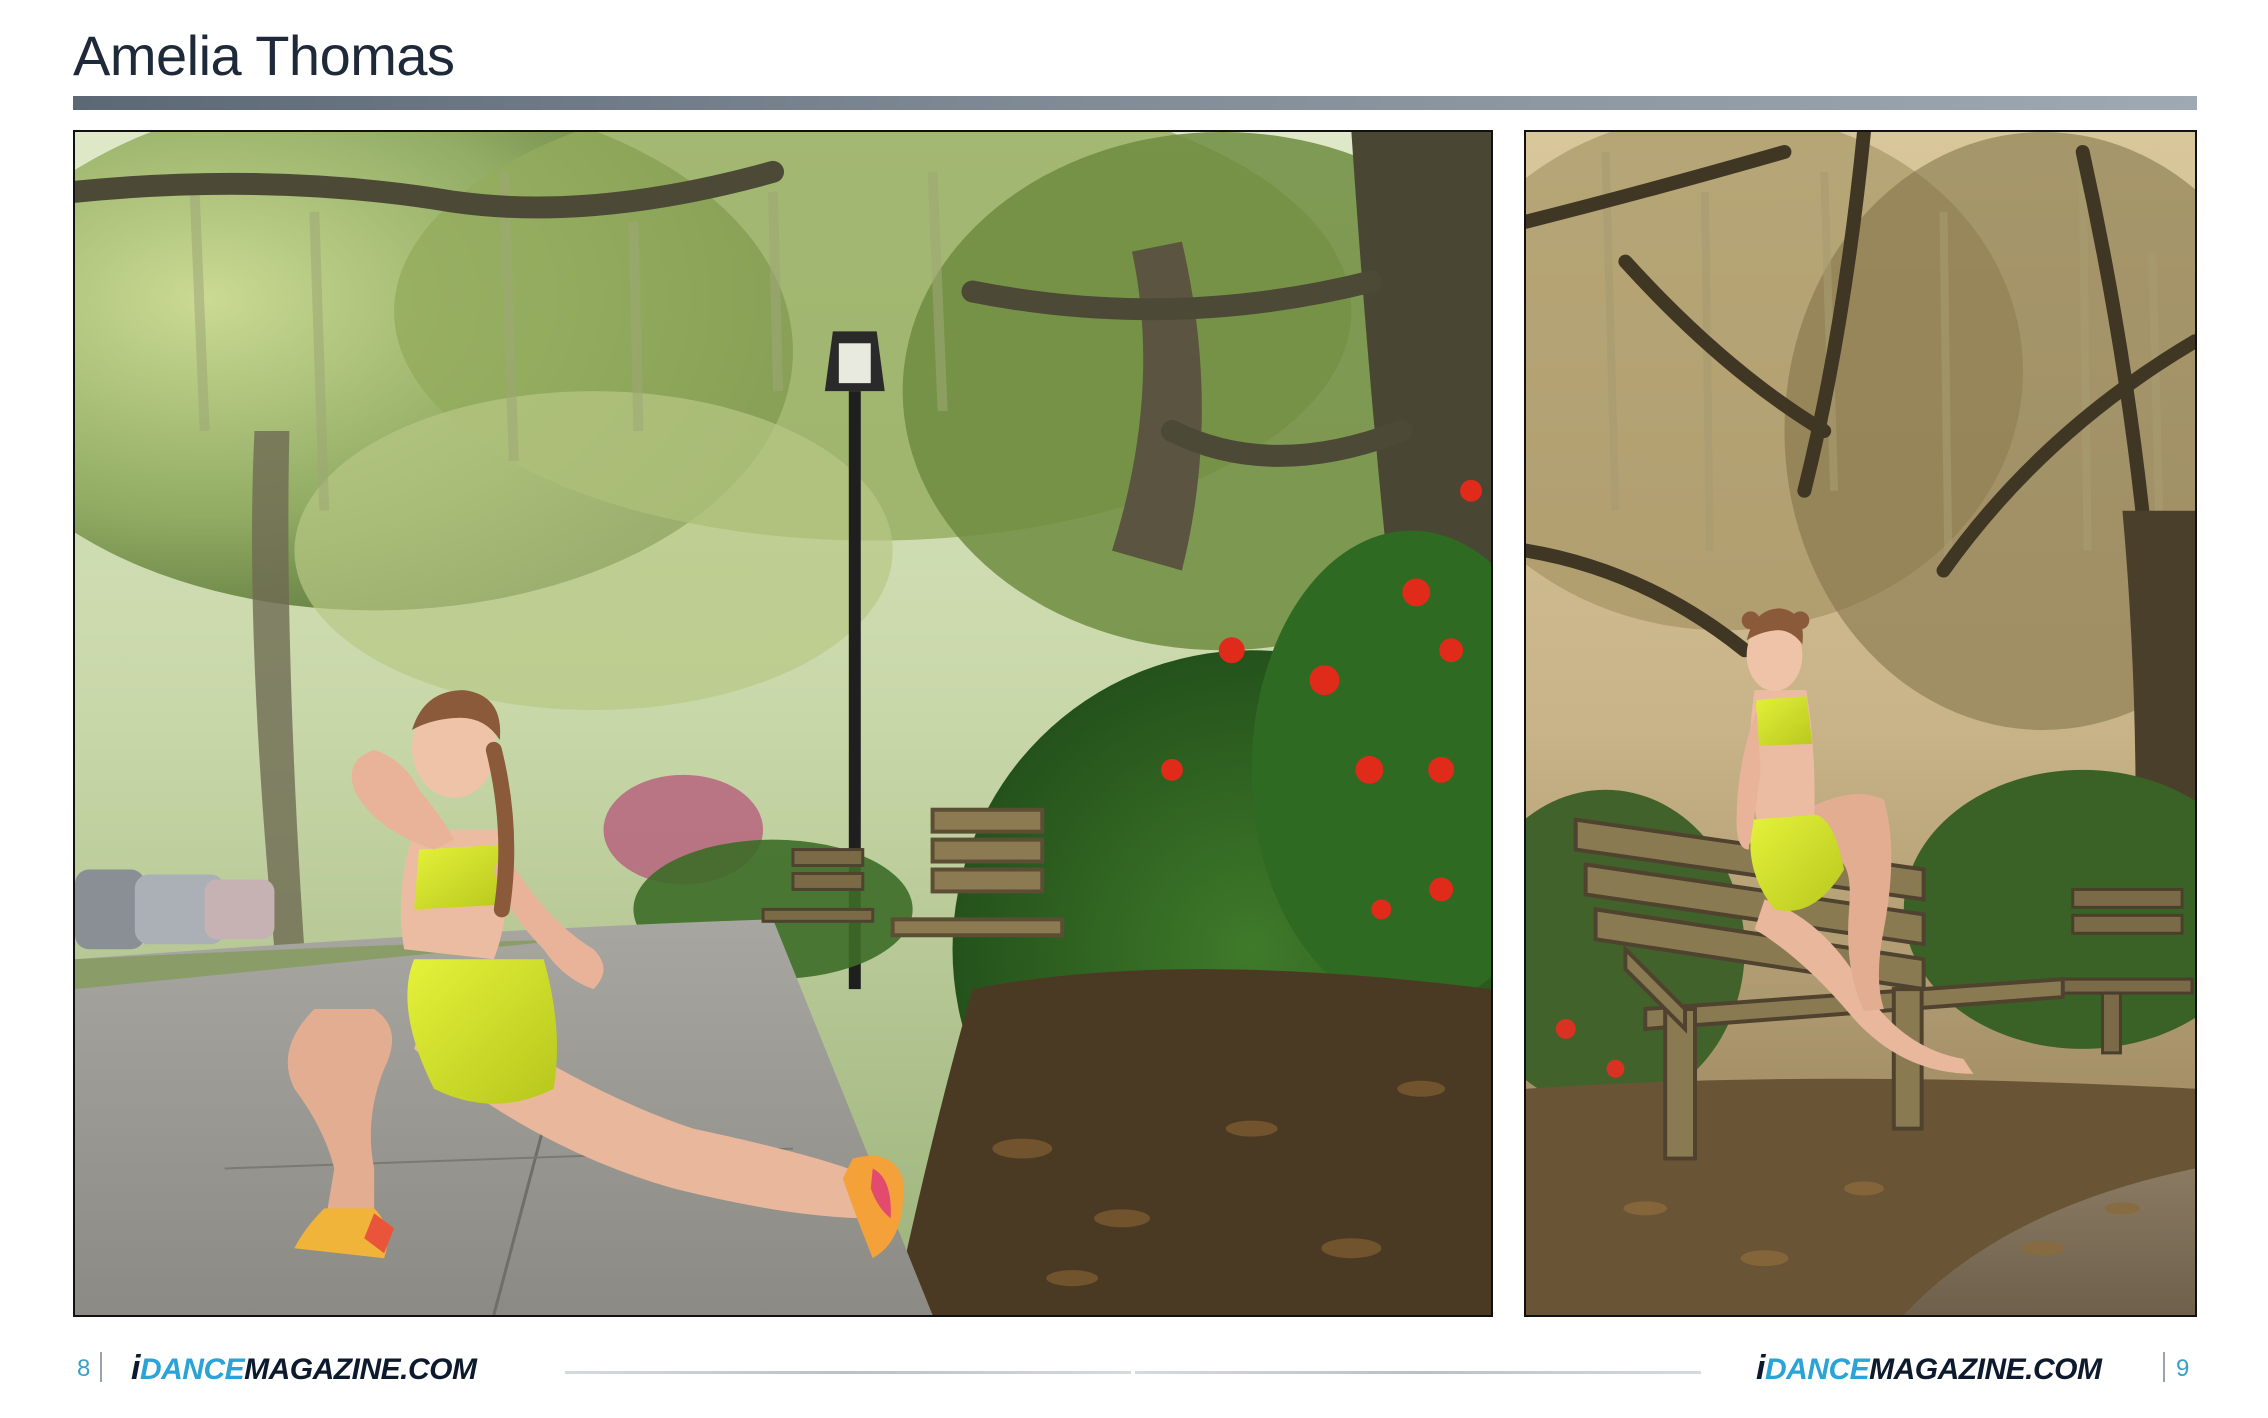  What do you see at coordinates (2164, 1367) in the screenshot?
I see `right-page-separator` at bounding box center [2164, 1367].